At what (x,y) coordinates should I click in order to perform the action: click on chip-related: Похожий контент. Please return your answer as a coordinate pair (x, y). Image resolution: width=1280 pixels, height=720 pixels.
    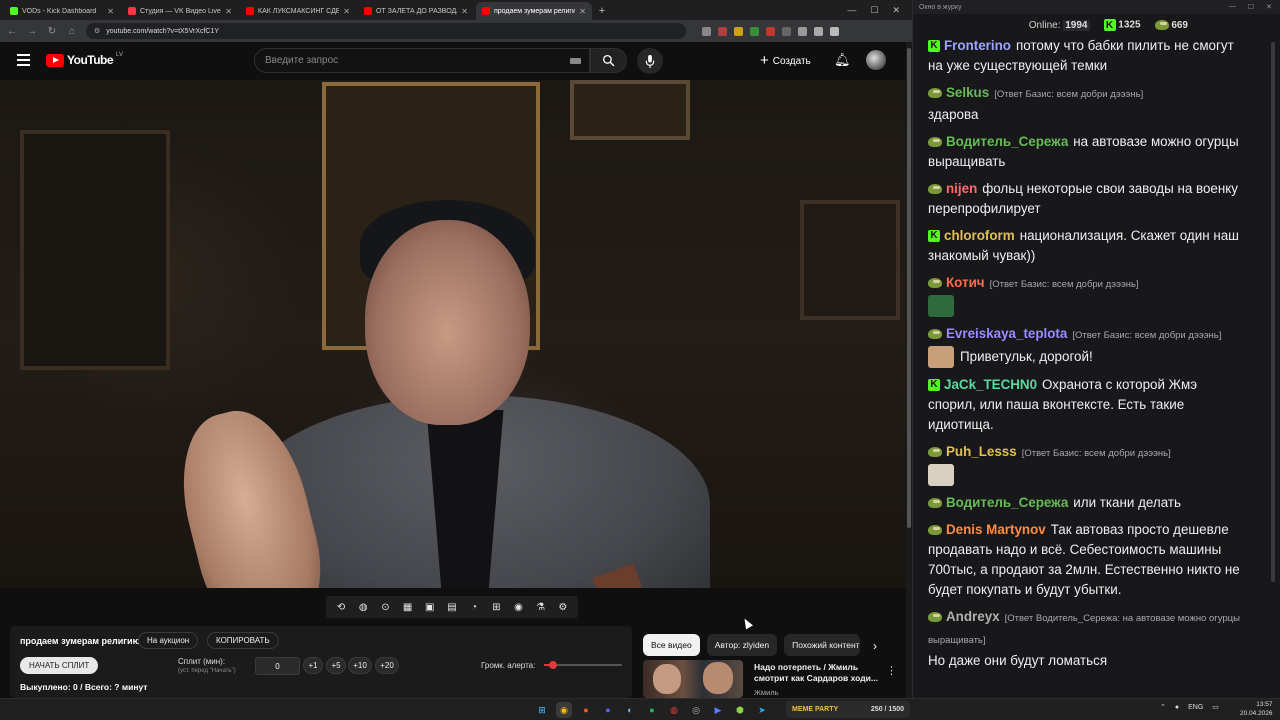
    Looking at the image, I should click on (822, 645).